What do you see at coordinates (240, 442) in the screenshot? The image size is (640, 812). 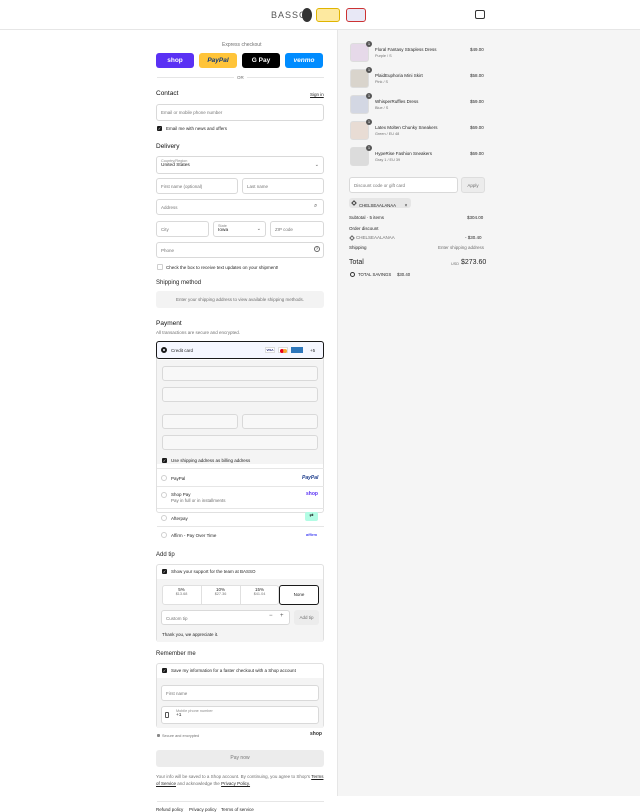 I see `card-holder-field` at bounding box center [240, 442].